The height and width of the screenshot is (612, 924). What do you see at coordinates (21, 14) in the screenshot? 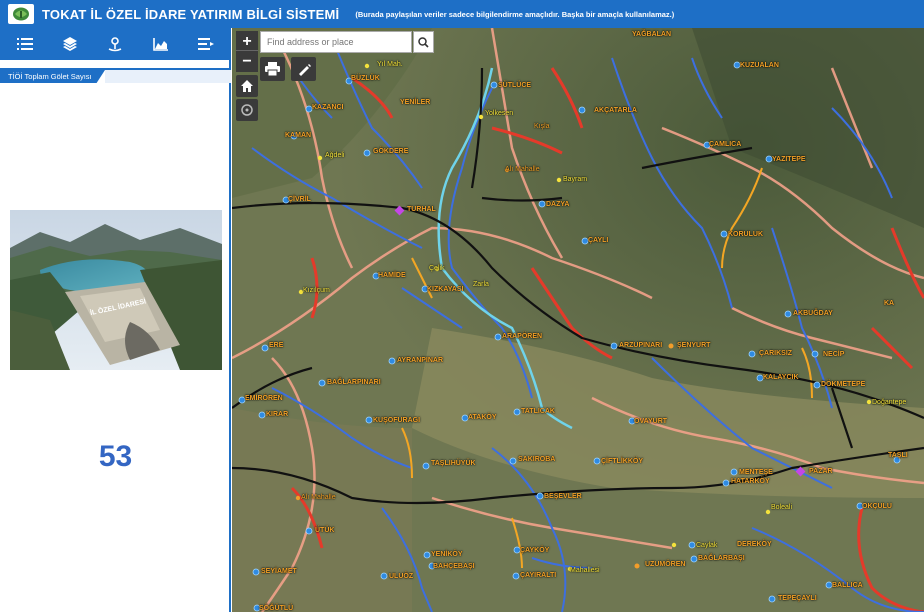
I see `province-emblem-icon` at bounding box center [21, 14].